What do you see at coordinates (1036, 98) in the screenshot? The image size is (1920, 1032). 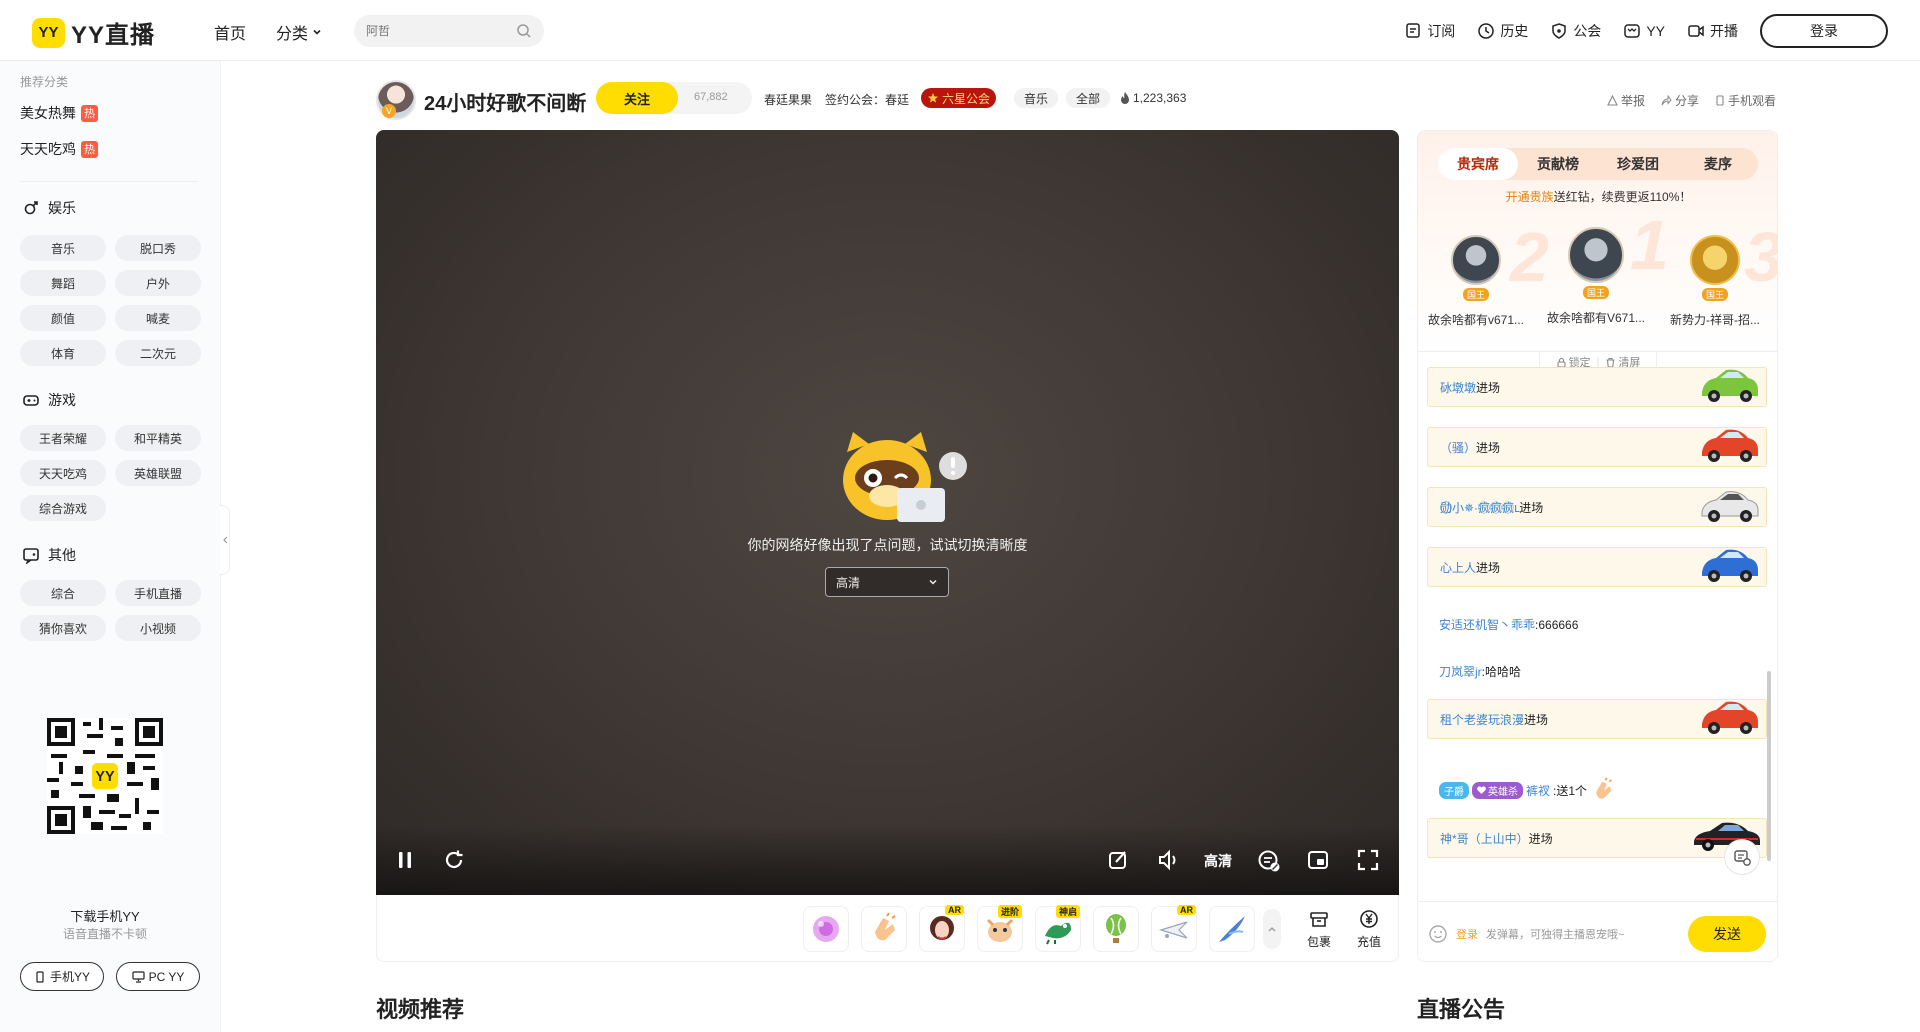 I see `tag-music: 音乐` at bounding box center [1036, 98].